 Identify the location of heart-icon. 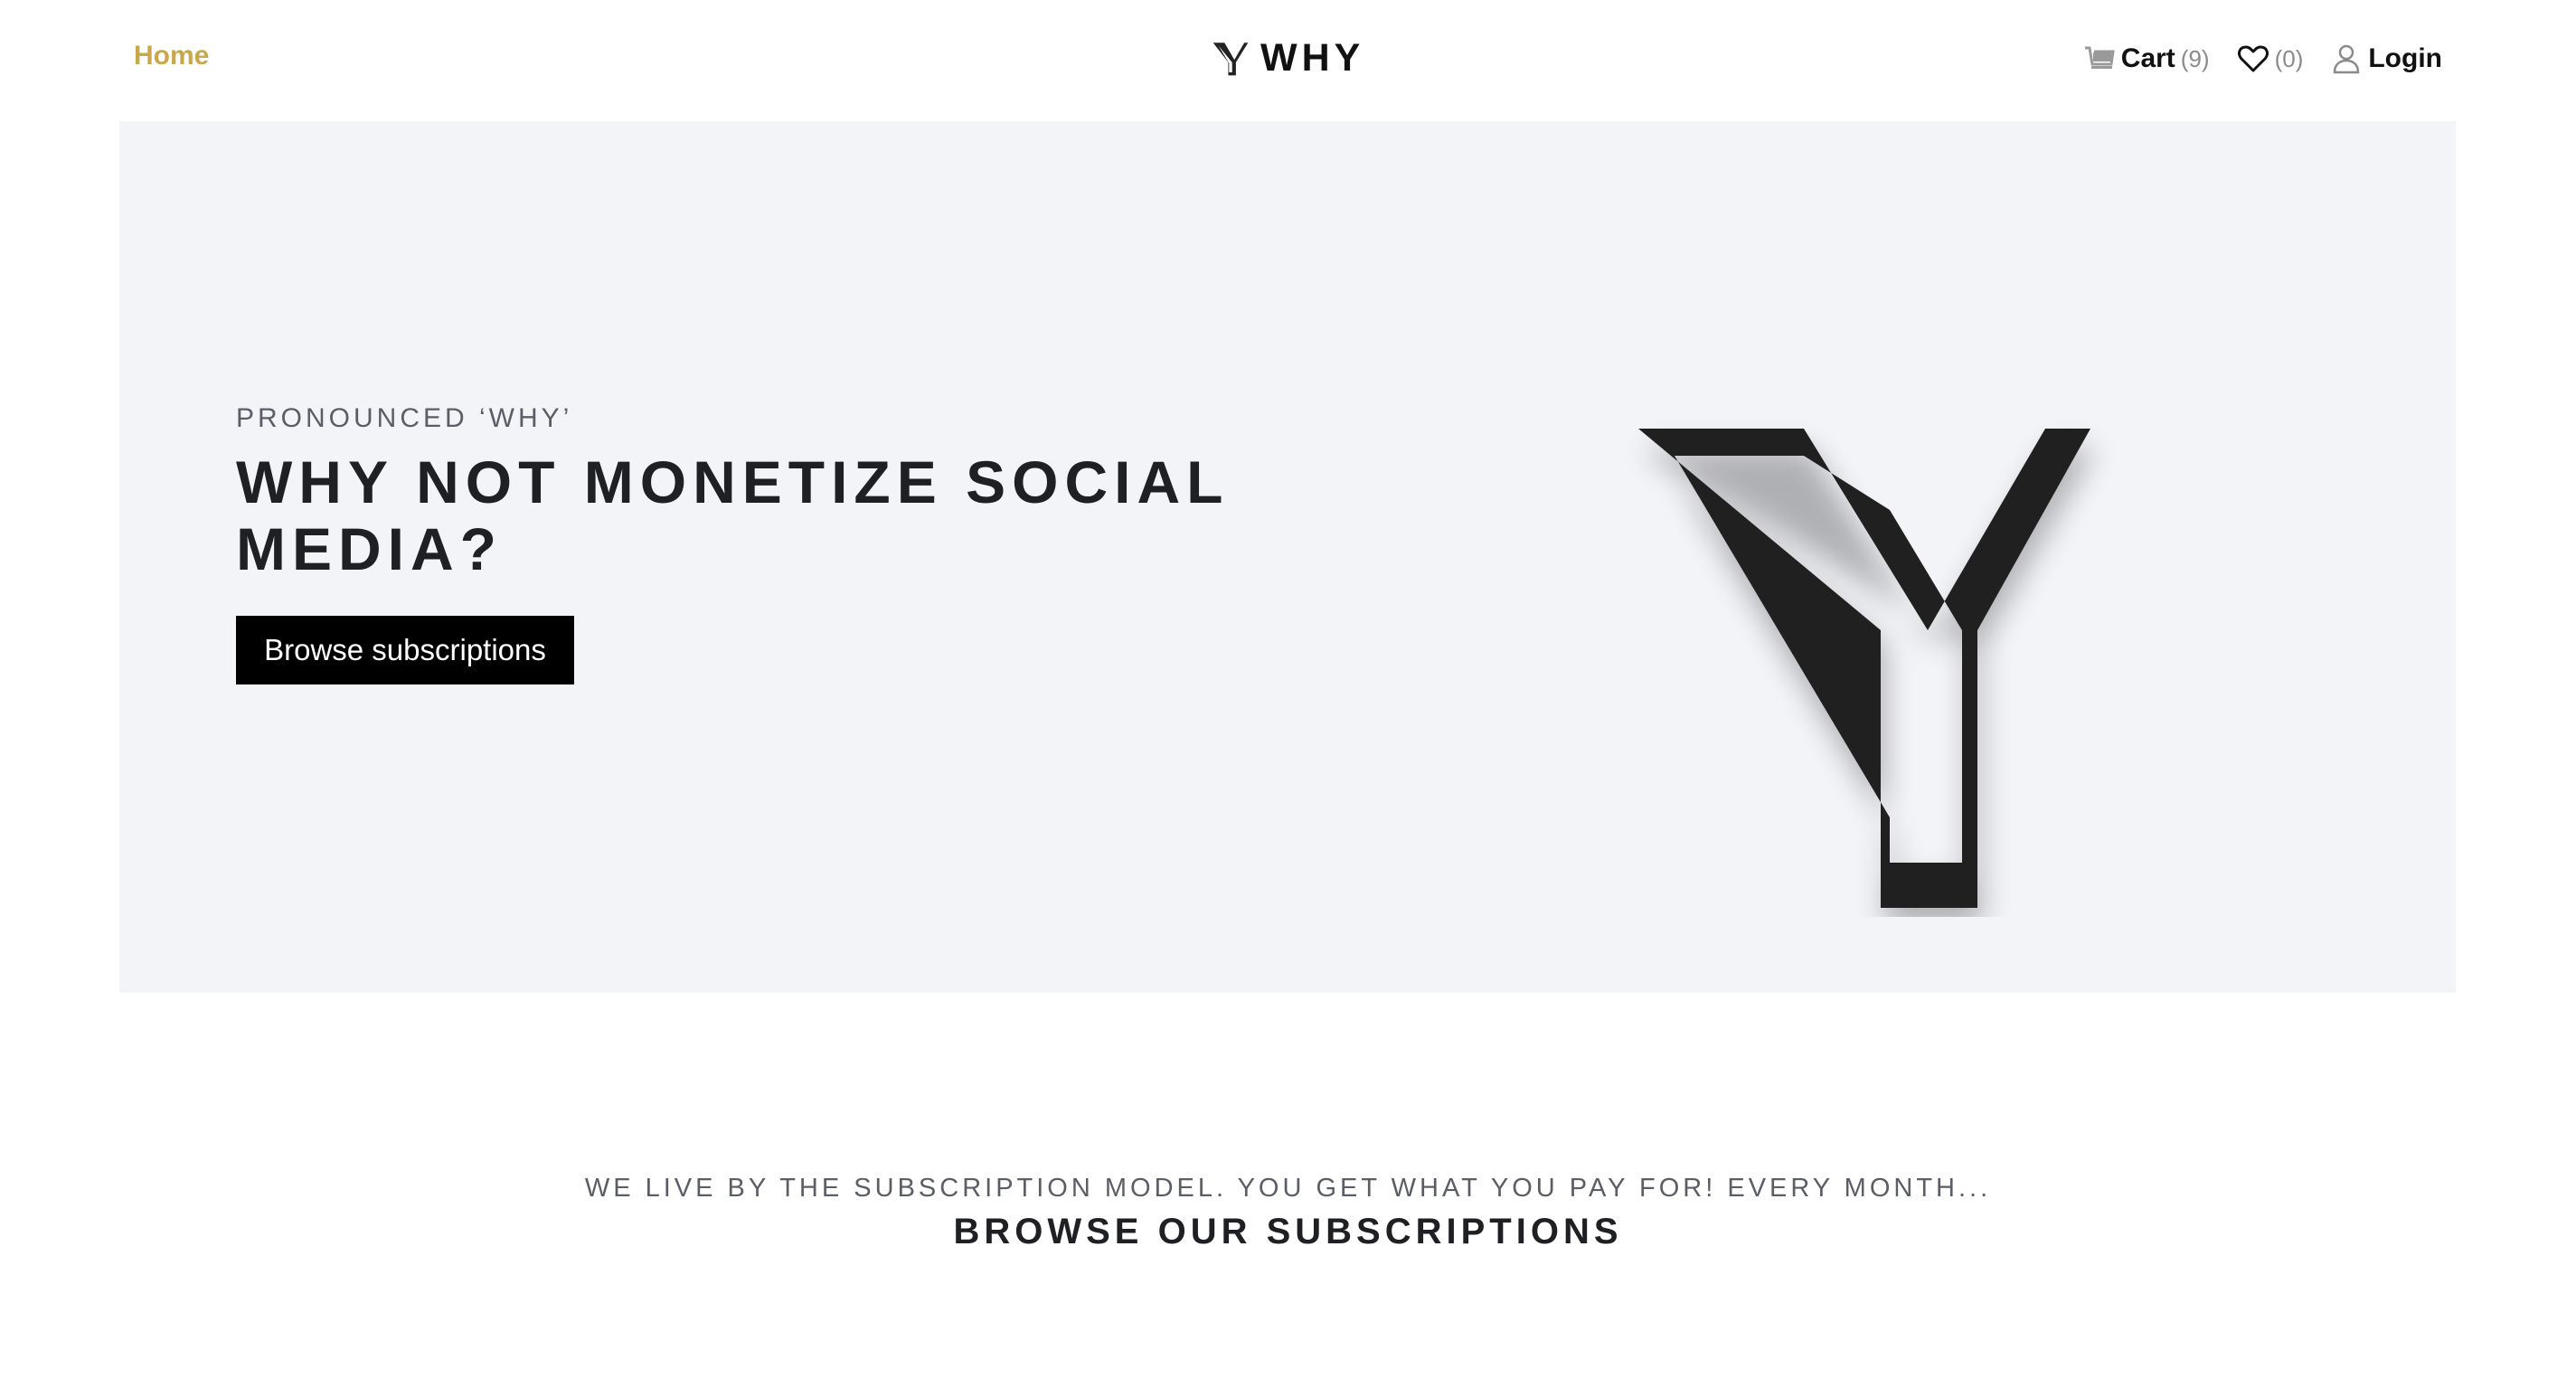
(2253, 58).